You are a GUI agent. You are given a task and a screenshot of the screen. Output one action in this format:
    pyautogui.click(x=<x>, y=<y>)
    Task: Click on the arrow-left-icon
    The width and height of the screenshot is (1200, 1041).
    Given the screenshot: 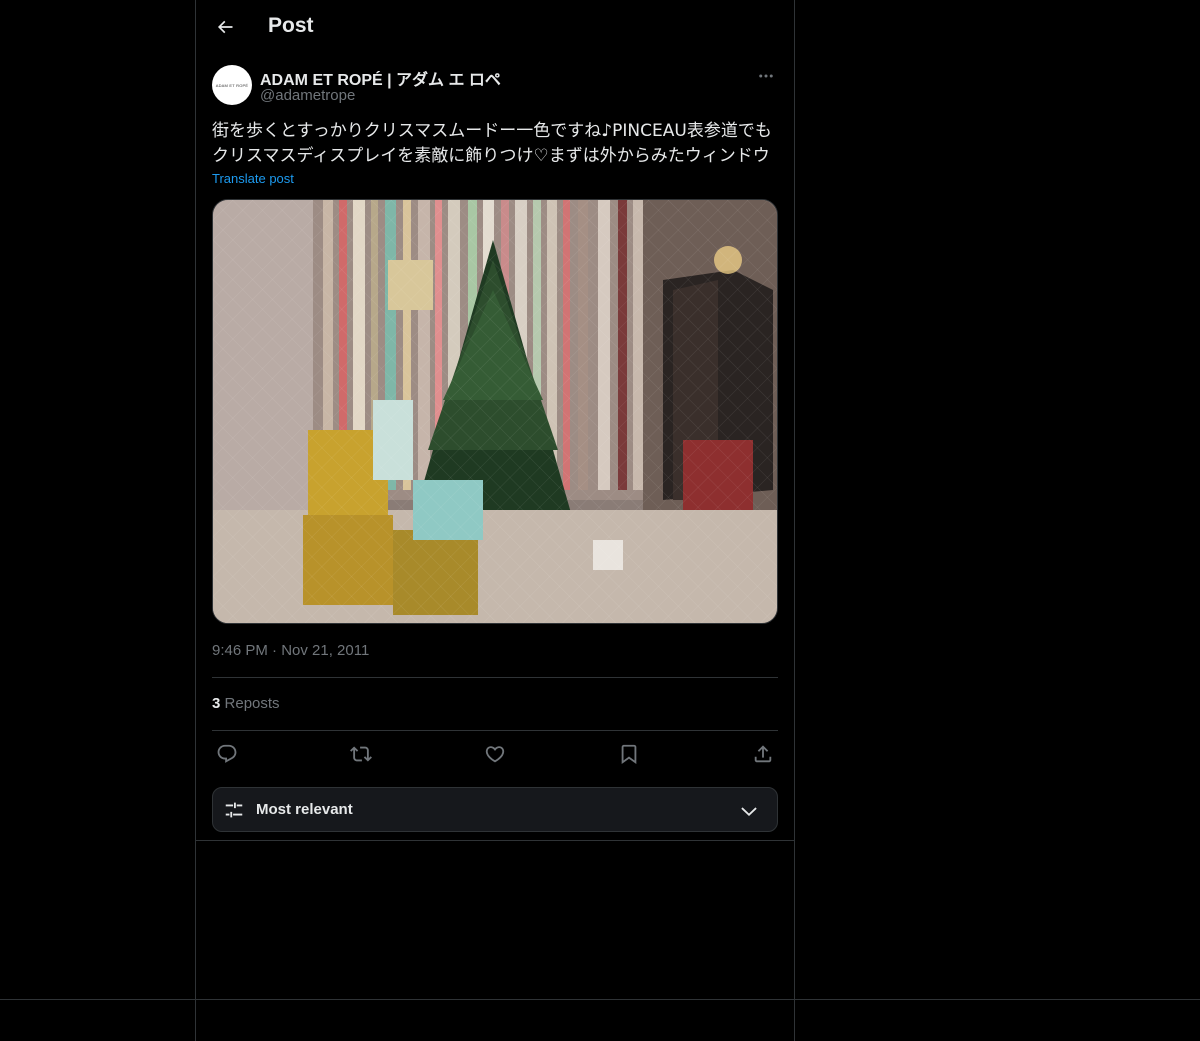 What is the action you would take?
    pyautogui.click(x=225, y=27)
    